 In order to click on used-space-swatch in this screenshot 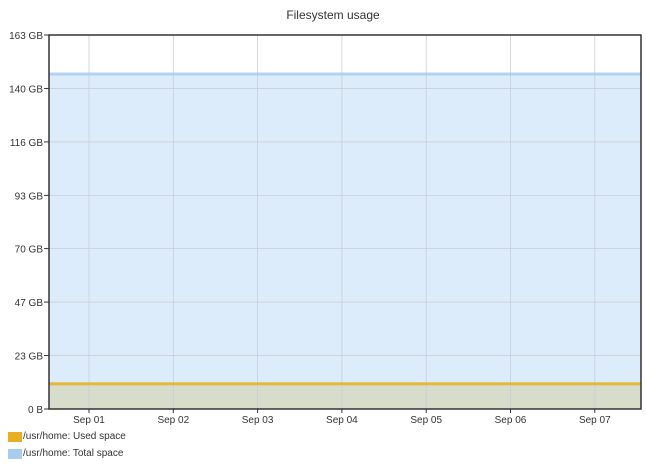, I will do `click(15, 436)`.